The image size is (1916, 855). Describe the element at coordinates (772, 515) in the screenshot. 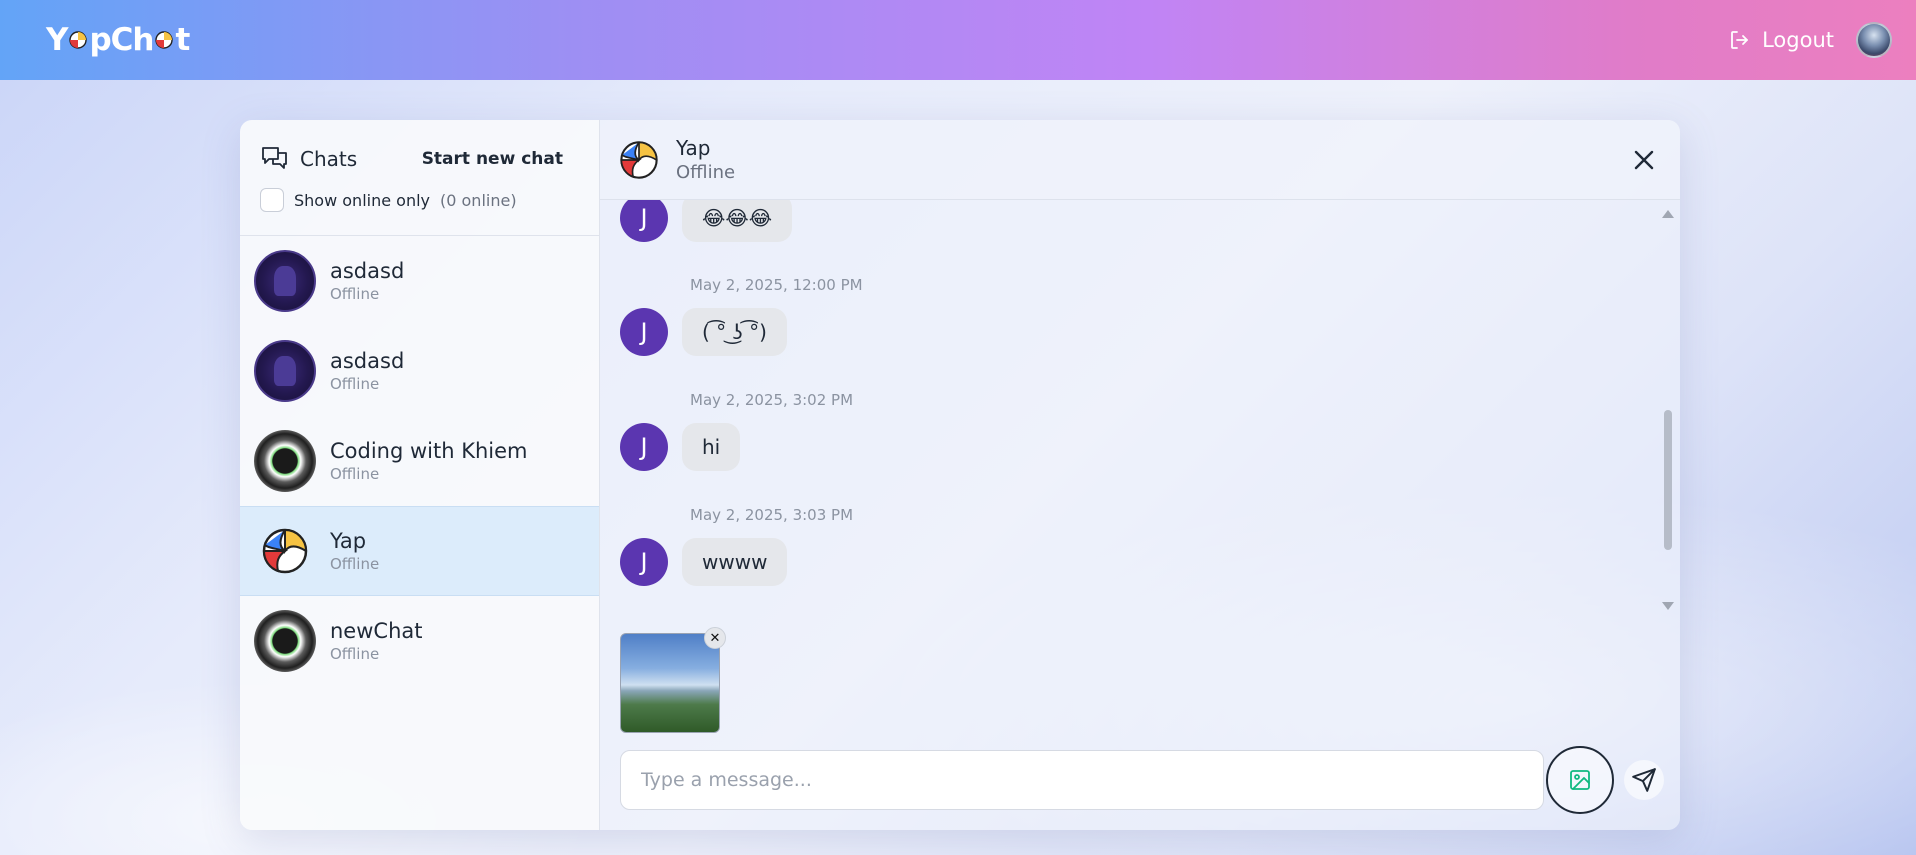

I see `message-timestamp: May 2, 2025, 3:03 PM` at that location.